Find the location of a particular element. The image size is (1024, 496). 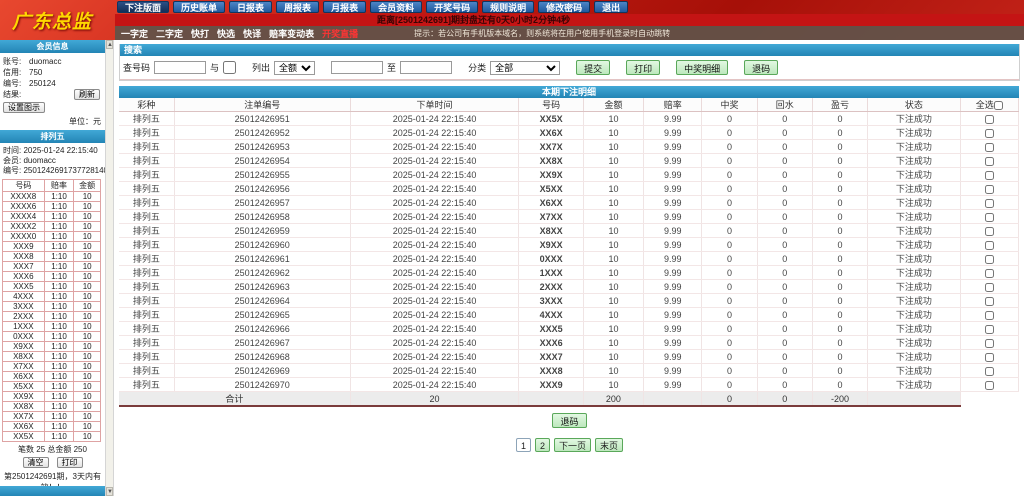

to-label: 至 is located at coordinates (392, 68).